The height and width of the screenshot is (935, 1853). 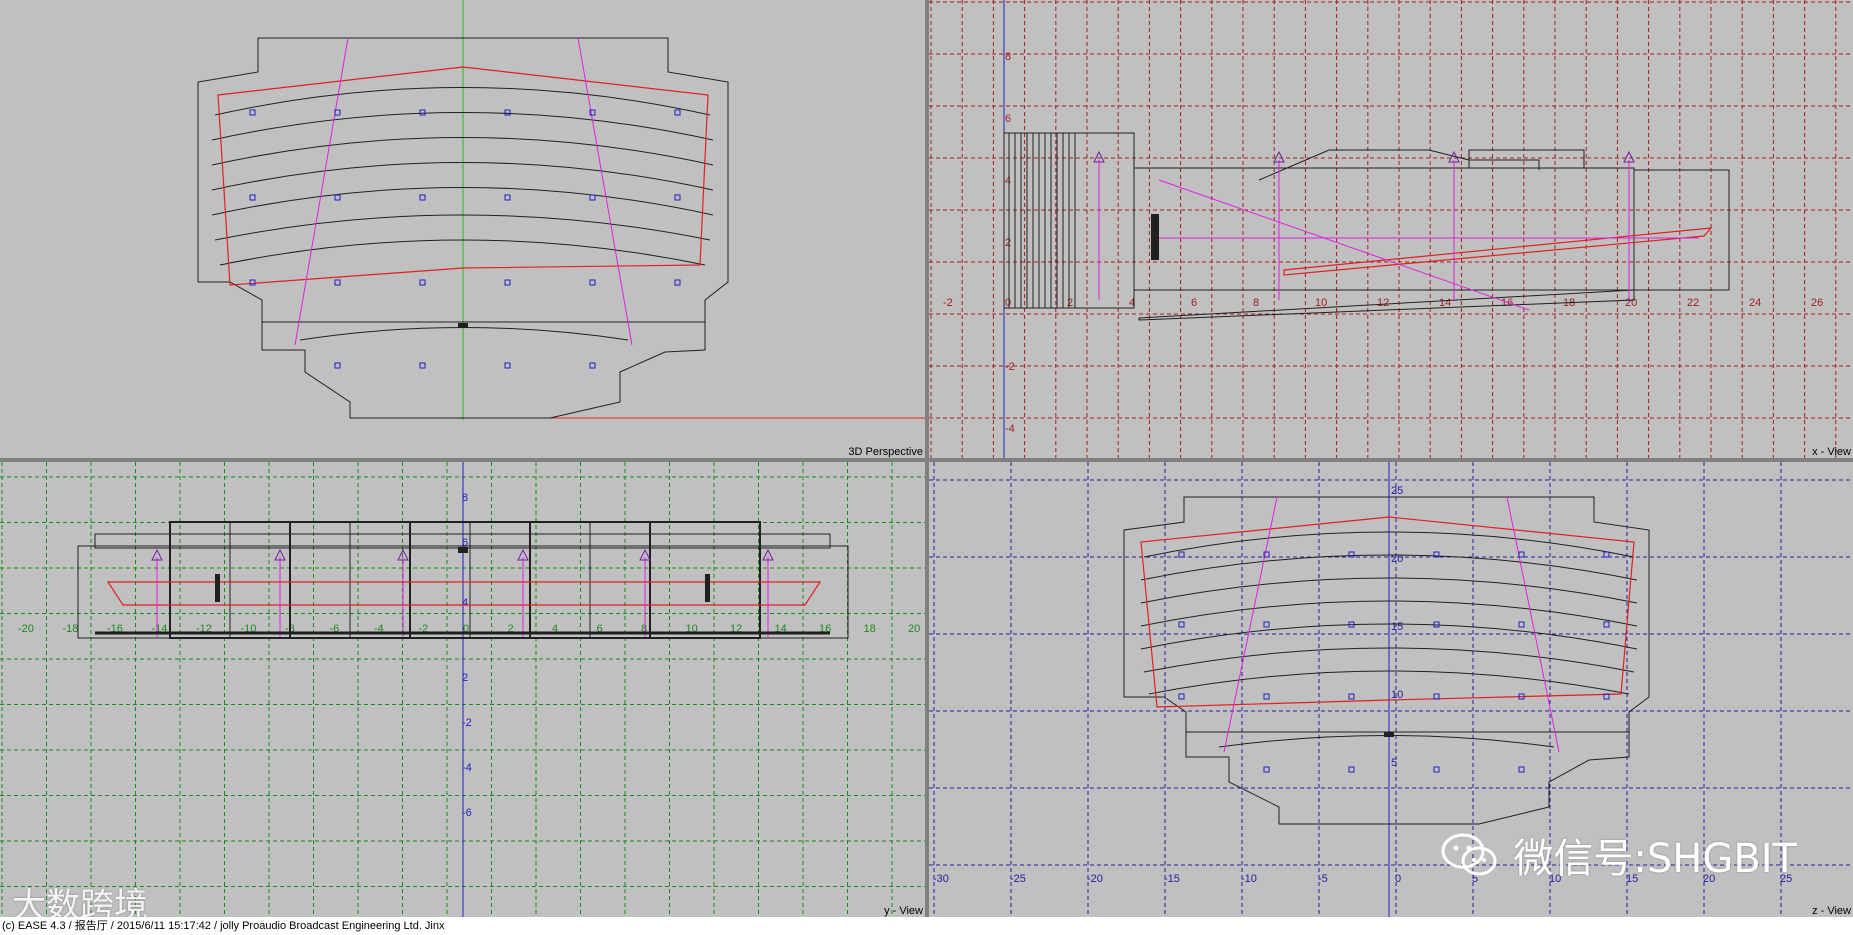 I want to click on tick-label: -6, so click(x=467, y=813).